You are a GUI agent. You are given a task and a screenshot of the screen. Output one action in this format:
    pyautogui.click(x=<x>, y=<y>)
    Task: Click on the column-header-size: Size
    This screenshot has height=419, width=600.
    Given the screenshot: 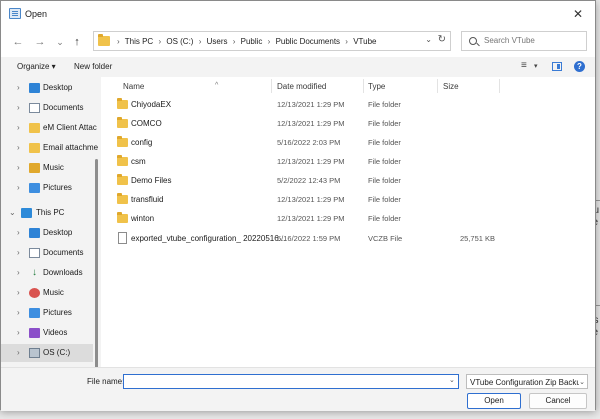 What is the action you would take?
    pyautogui.click(x=451, y=86)
    